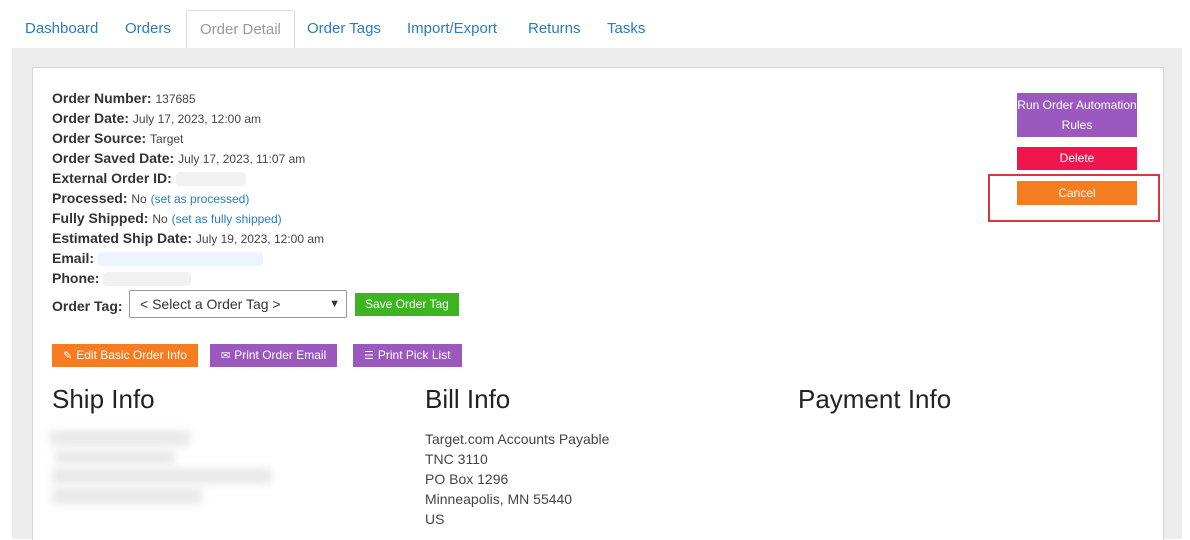  What do you see at coordinates (91, 118) in the screenshot?
I see `order-date-label: Order Date:` at bounding box center [91, 118].